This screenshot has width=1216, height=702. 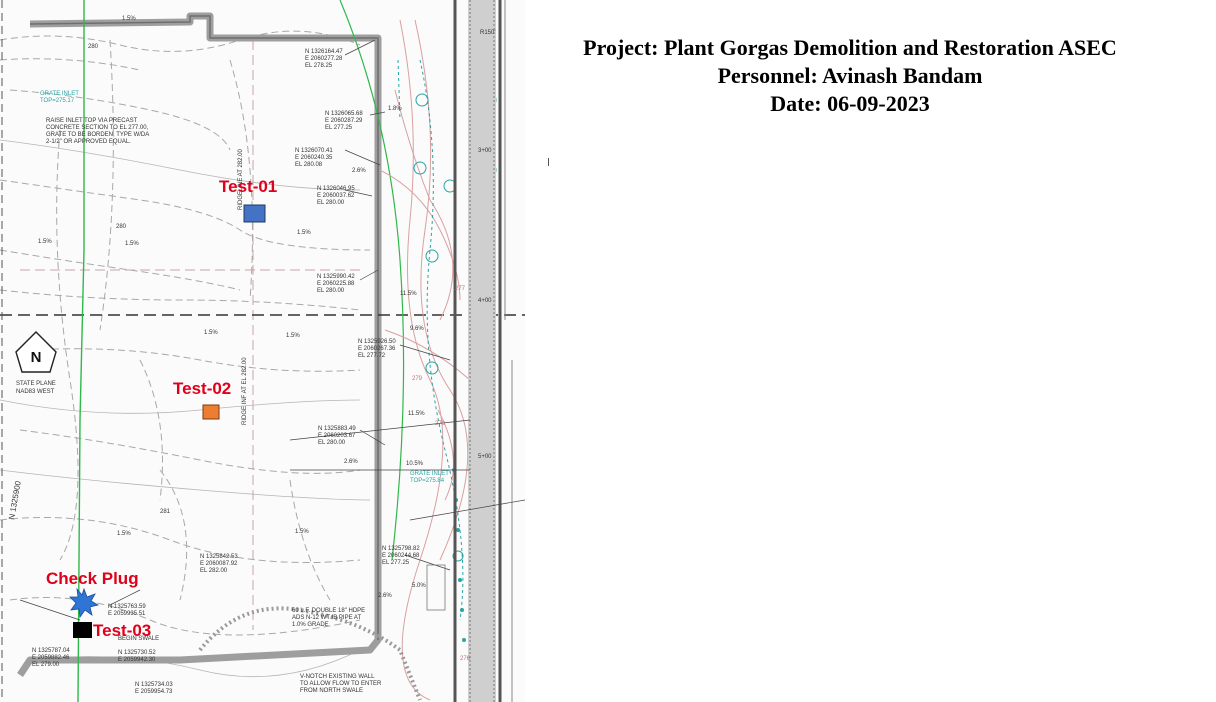 What do you see at coordinates (137, 653) in the screenshot?
I see `svg-text: N 1325730.52` at bounding box center [137, 653].